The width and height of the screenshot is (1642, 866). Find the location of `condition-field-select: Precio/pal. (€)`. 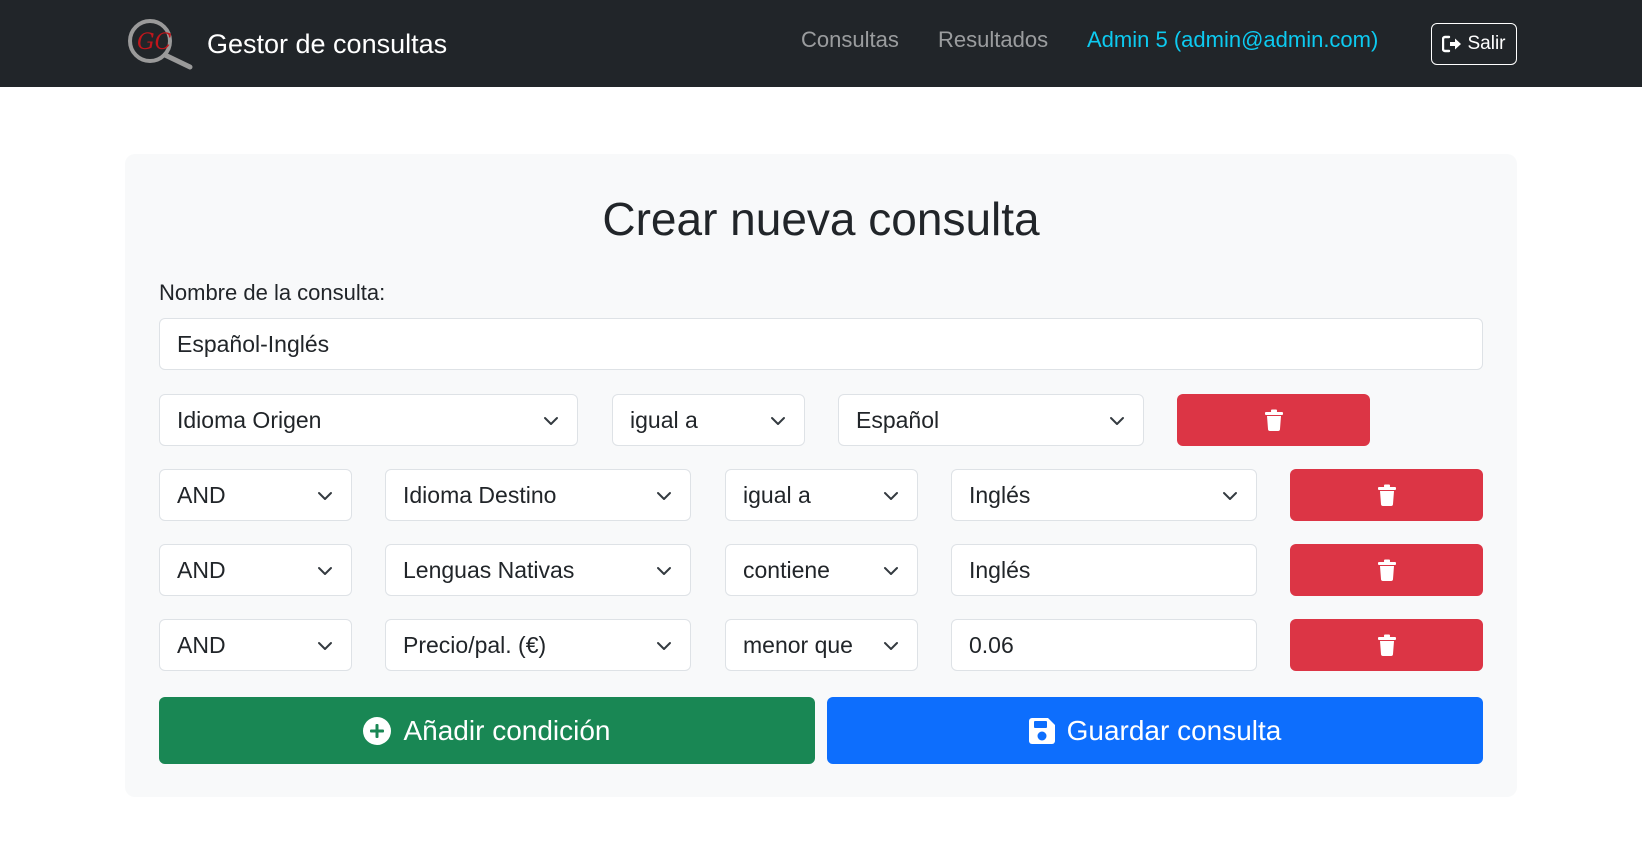

condition-field-select: Precio/pal. (€) is located at coordinates (538, 645).